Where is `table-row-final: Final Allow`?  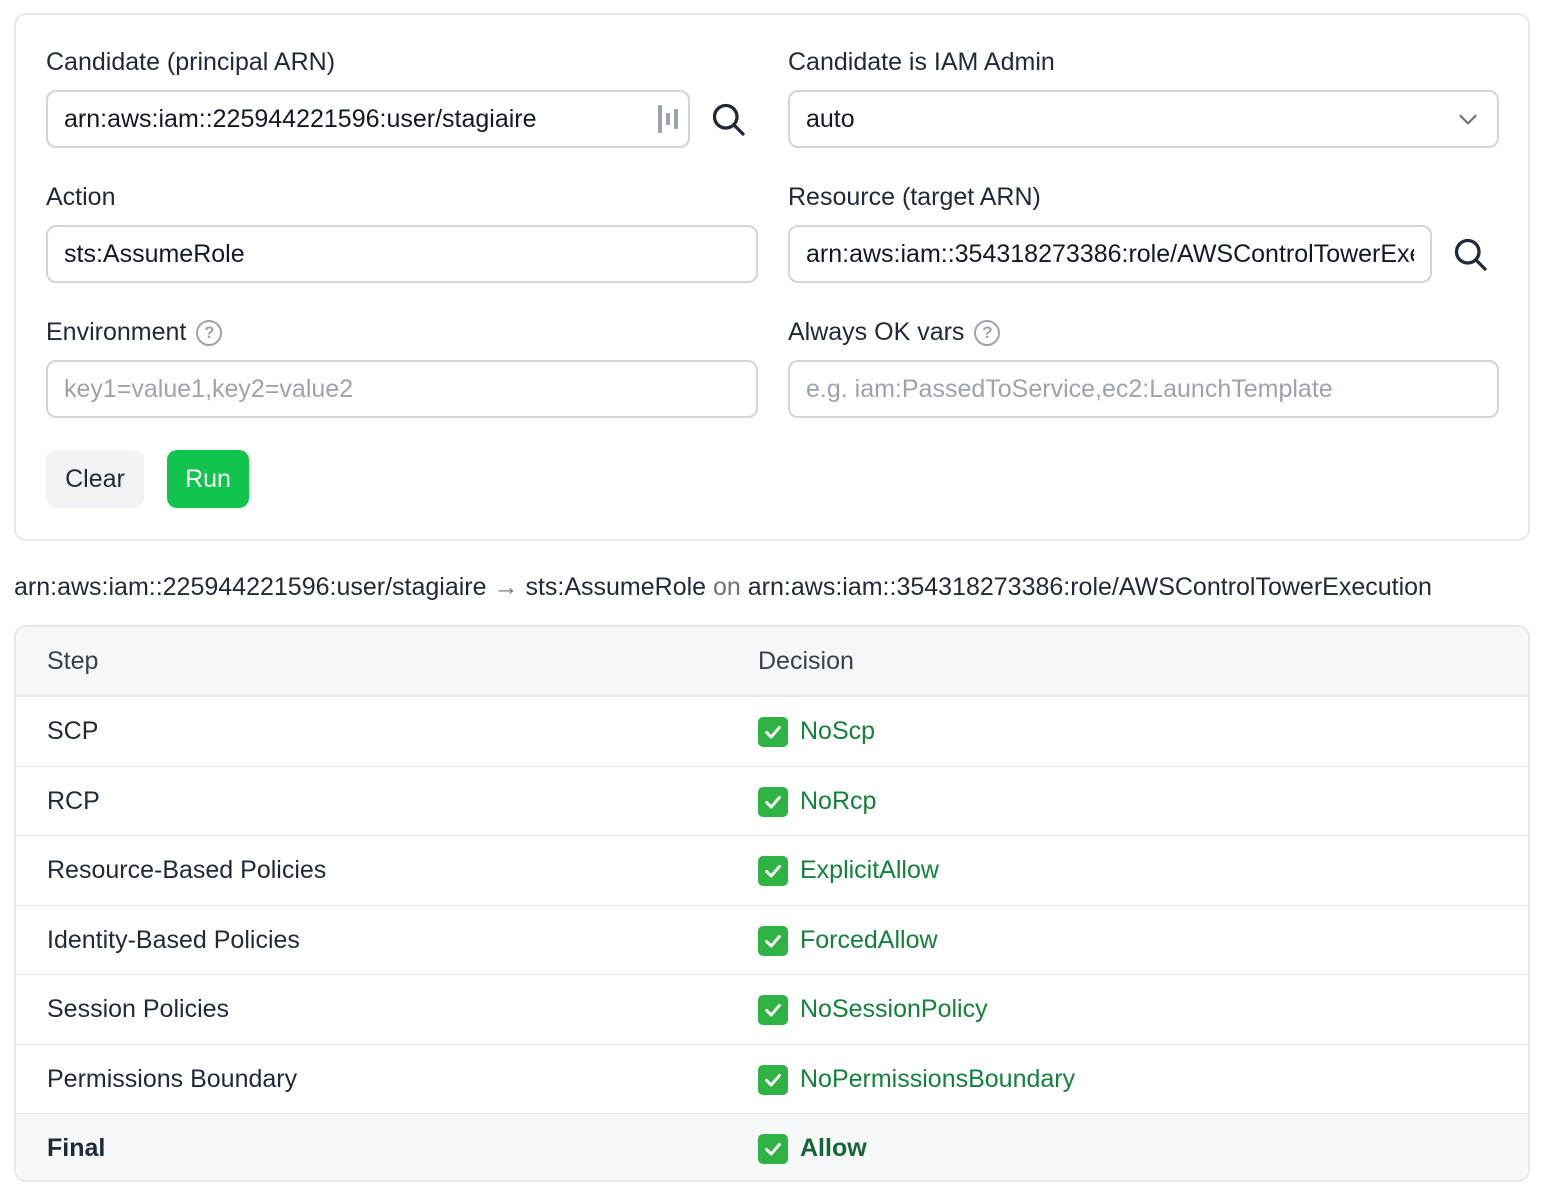
table-row-final: Final Allow is located at coordinates (772, 1146).